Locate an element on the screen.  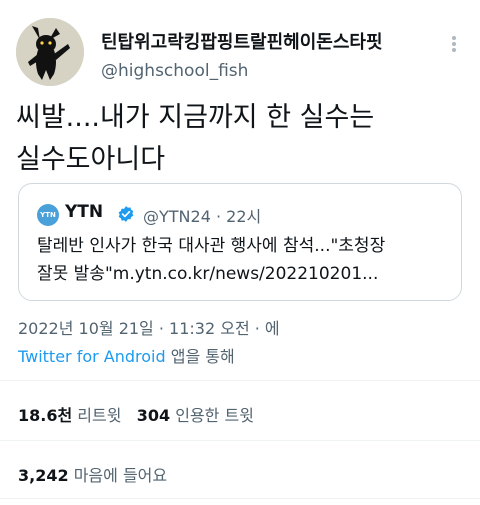
quotes-stat: 304 인용한 트윗 is located at coordinates (195, 415).